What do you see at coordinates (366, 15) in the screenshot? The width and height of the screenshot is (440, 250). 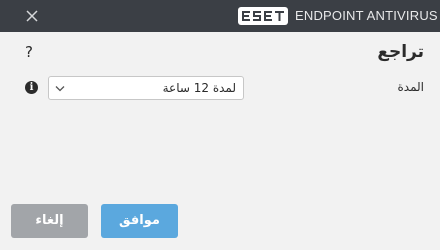 I see `product-name: ENDPOINT ANTIVIRUS` at bounding box center [366, 15].